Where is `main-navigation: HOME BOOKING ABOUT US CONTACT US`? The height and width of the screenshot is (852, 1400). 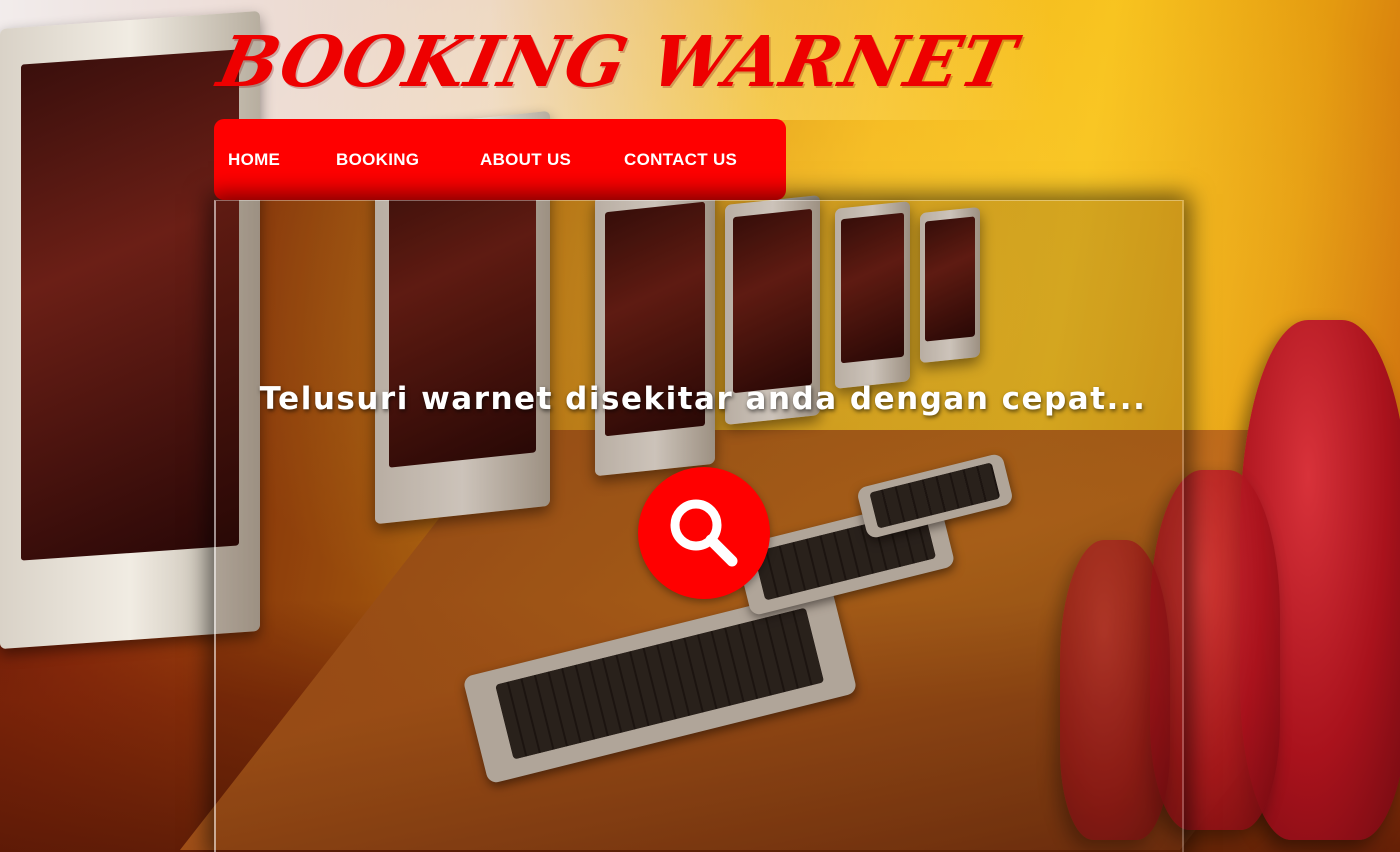 main-navigation: HOME BOOKING ABOUT US CONTACT US is located at coordinates (500, 159).